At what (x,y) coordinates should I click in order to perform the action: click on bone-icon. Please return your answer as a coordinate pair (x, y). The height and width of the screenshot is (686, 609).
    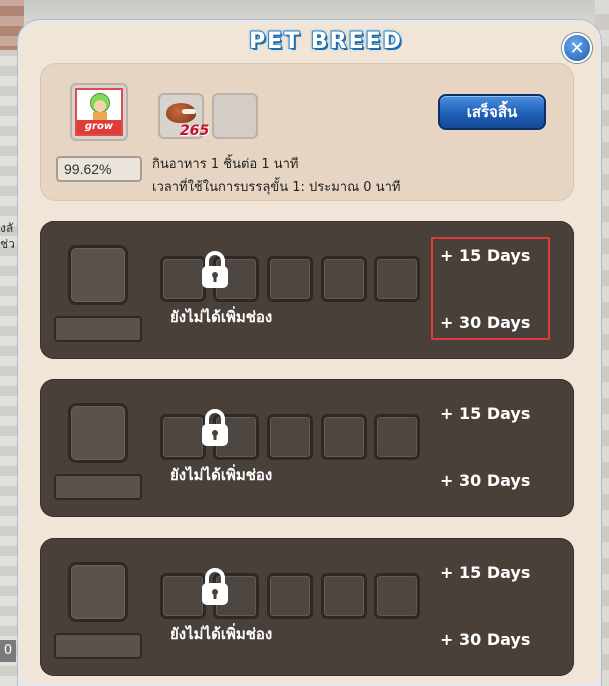
    Looking at the image, I should click on (189, 111).